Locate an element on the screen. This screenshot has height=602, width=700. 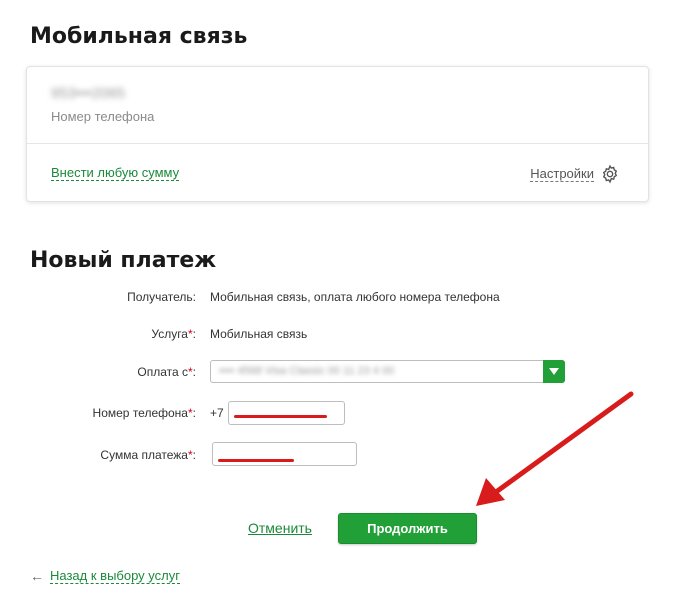
service-value: Мобильная связь is located at coordinates (259, 334).